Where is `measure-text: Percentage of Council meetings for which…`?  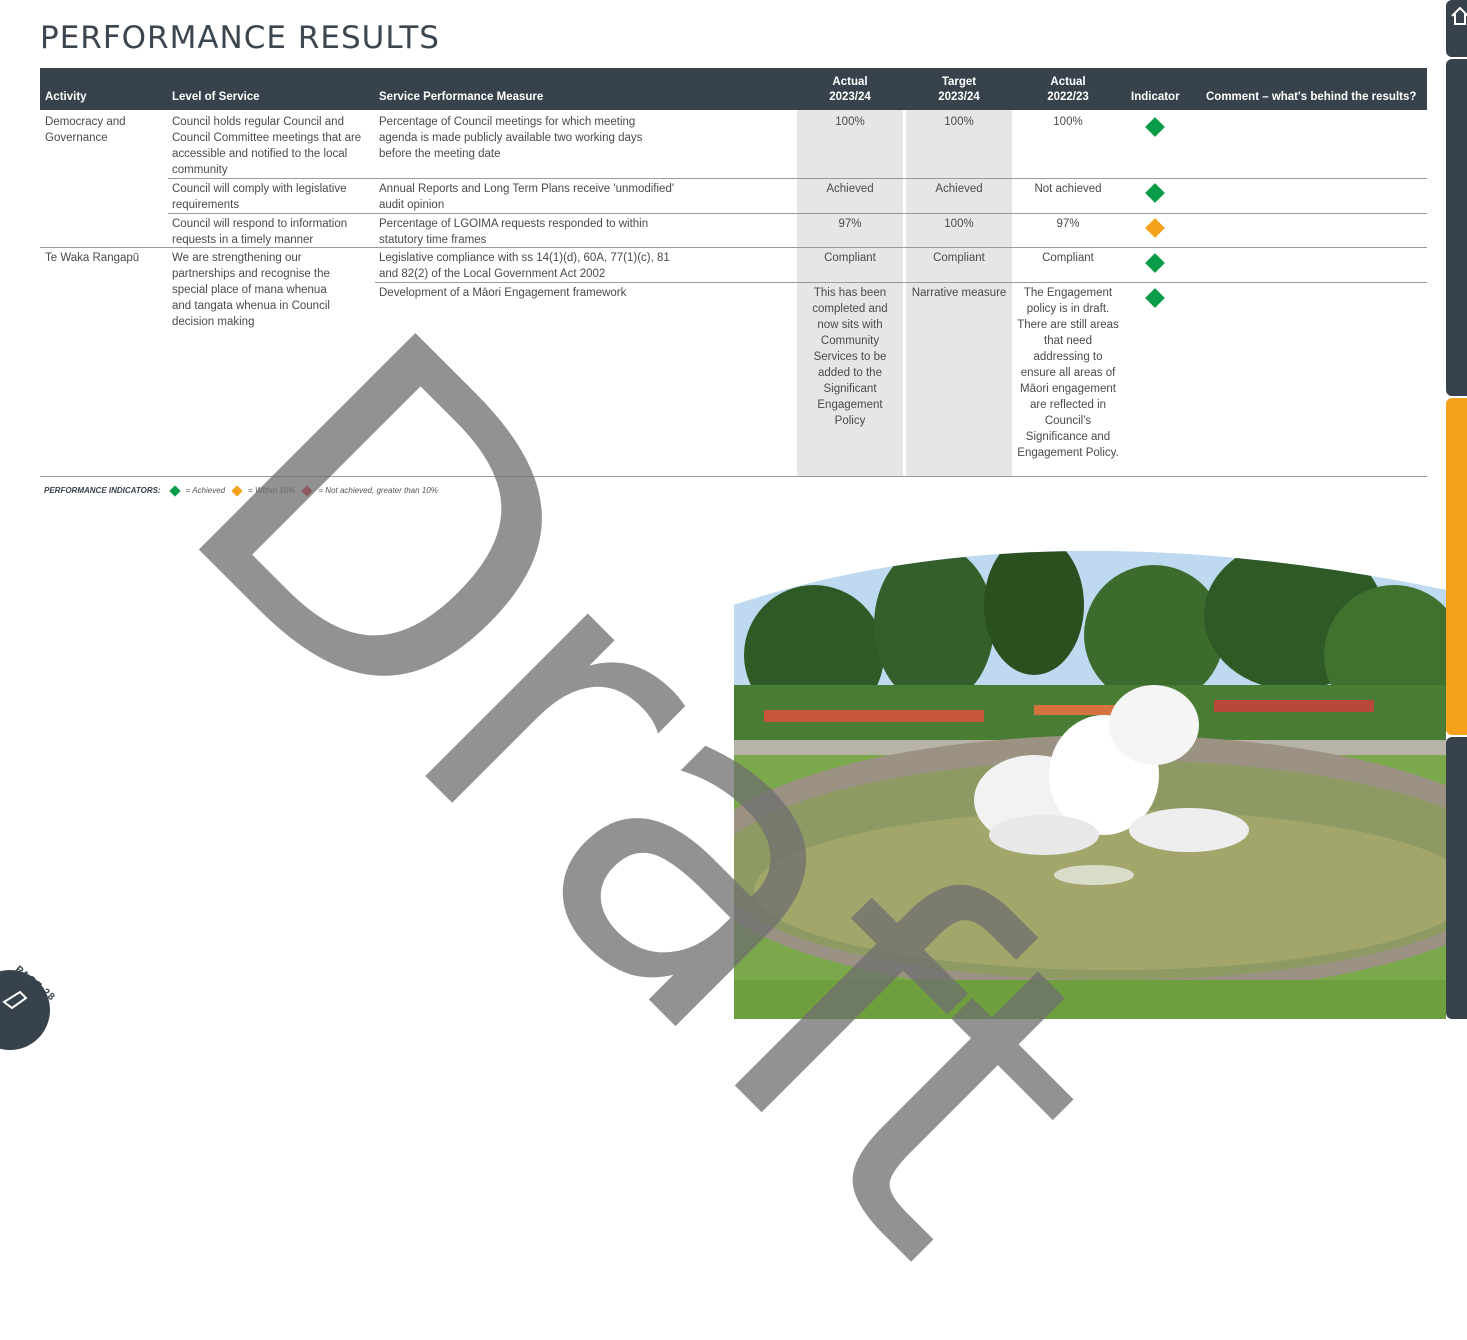
measure-text: Percentage of Council meetings for which… is located at coordinates (511, 138).